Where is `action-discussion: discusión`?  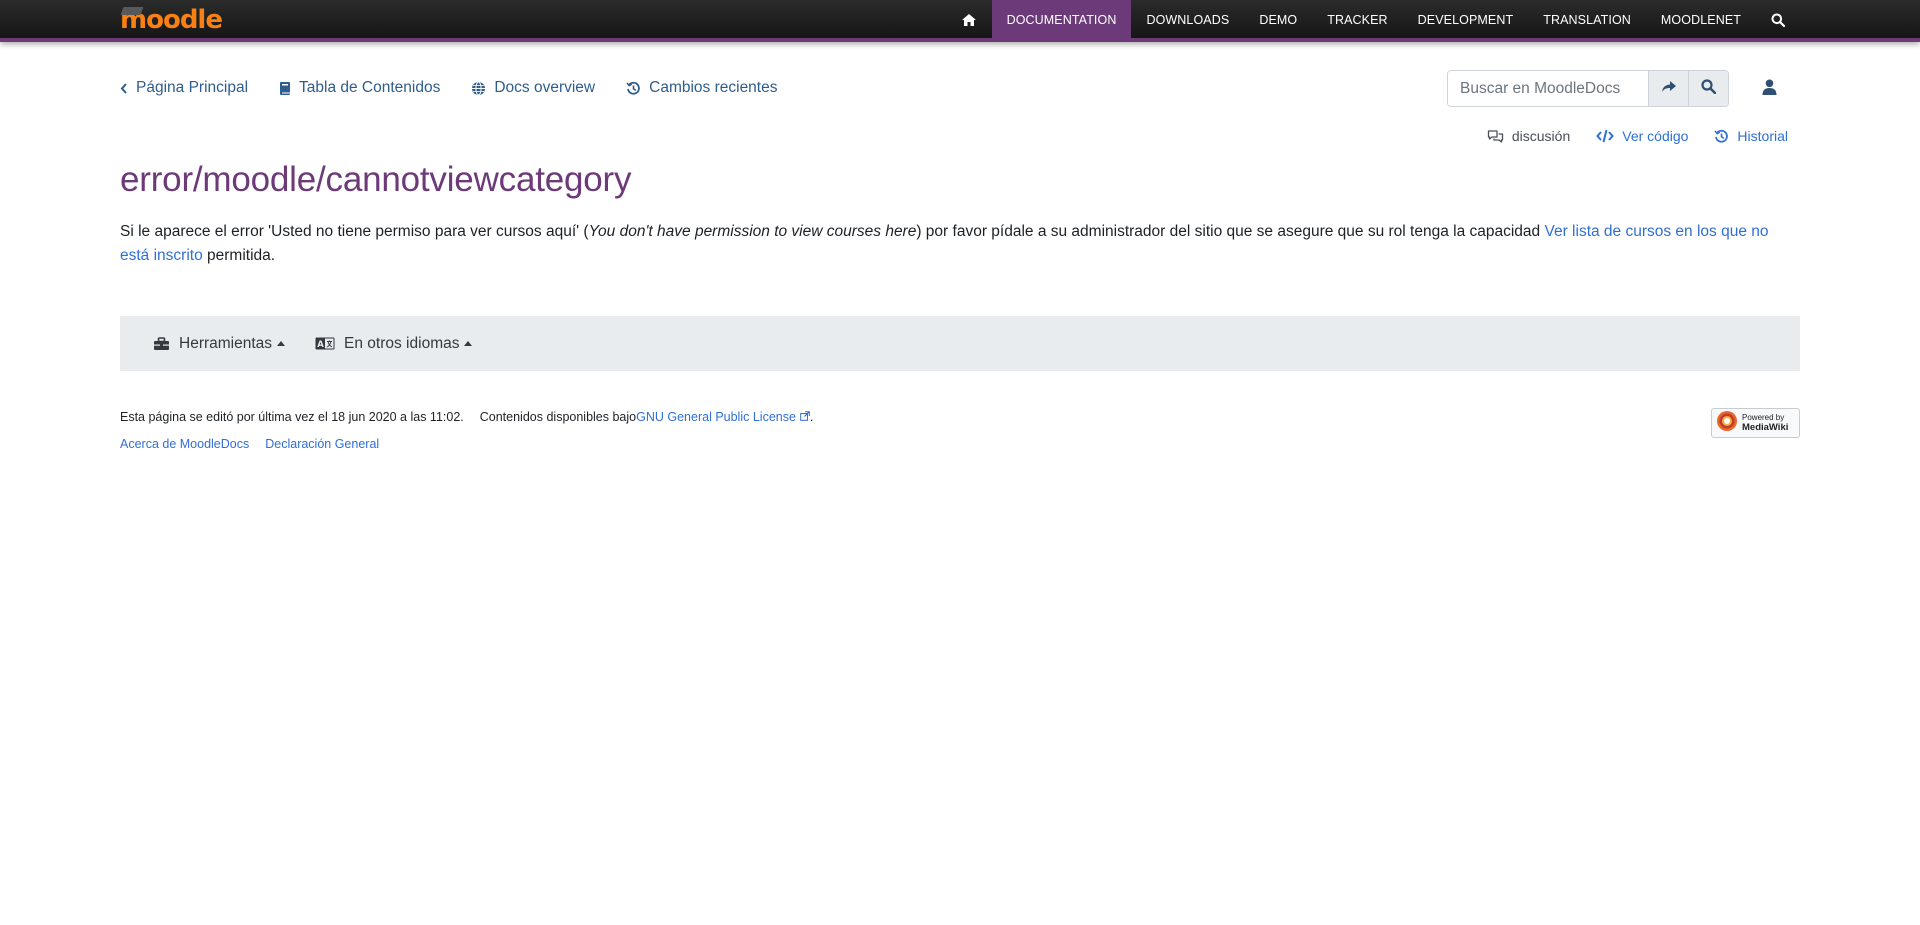
action-discussion: discusión is located at coordinates (1528, 136).